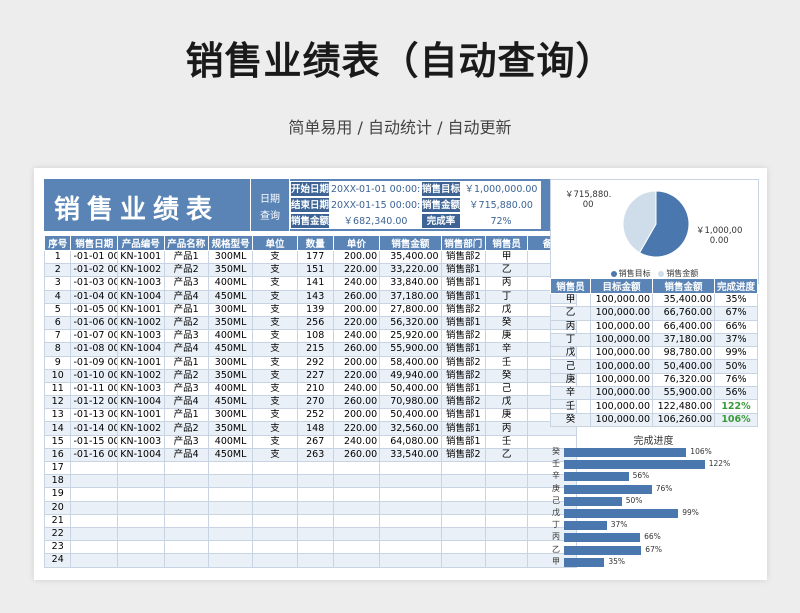  What do you see at coordinates (506, 323) in the screenshot?
I see `table-cell: 癸` at bounding box center [506, 323].